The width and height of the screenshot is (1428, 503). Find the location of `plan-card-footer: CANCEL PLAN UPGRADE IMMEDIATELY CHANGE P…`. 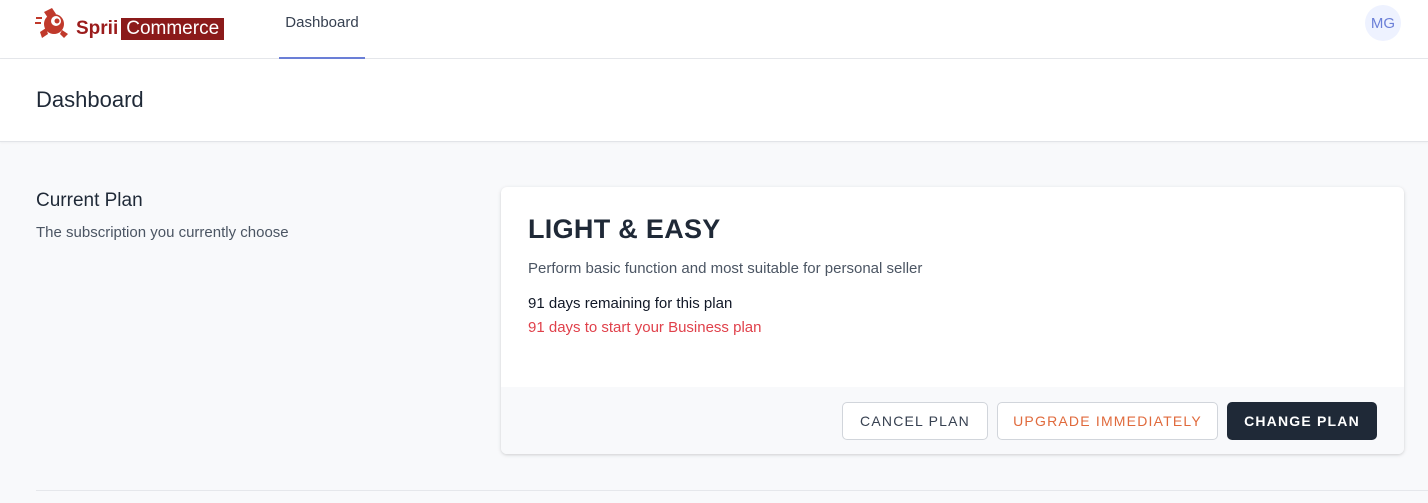

plan-card-footer: CANCEL PLAN UPGRADE IMMEDIATELY CHANGE P… is located at coordinates (952, 420).